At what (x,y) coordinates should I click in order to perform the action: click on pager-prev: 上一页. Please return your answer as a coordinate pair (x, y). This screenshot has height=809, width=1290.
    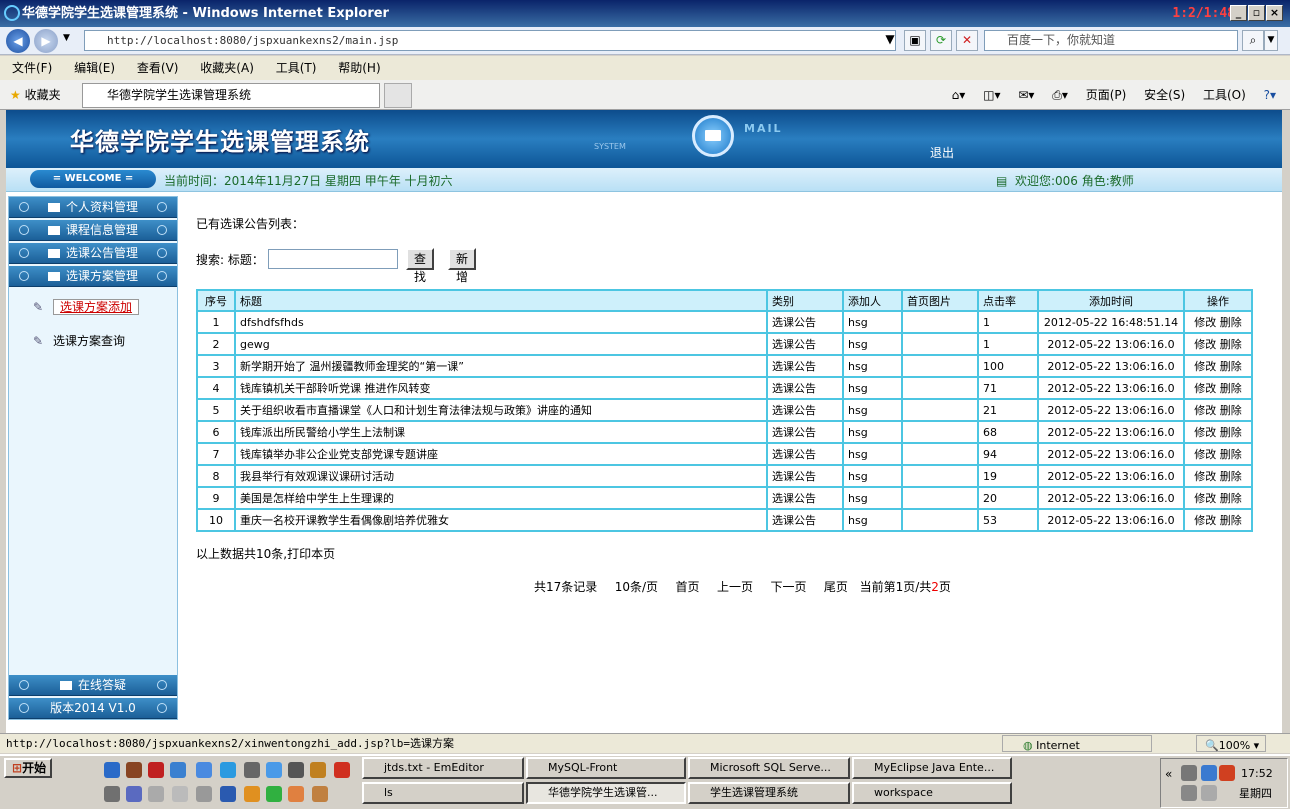
    Looking at the image, I should click on (735, 587).